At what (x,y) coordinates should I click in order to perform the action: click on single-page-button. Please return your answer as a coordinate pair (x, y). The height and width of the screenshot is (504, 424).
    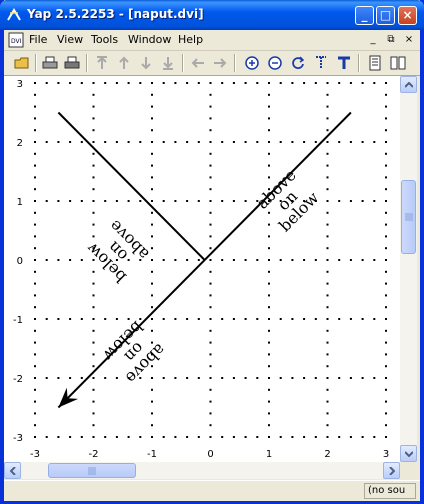
    Looking at the image, I should click on (375, 63).